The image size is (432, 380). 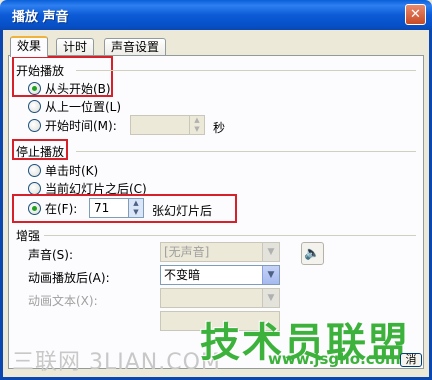 I want to click on radio-label: 单击时(K), so click(x=72, y=170).